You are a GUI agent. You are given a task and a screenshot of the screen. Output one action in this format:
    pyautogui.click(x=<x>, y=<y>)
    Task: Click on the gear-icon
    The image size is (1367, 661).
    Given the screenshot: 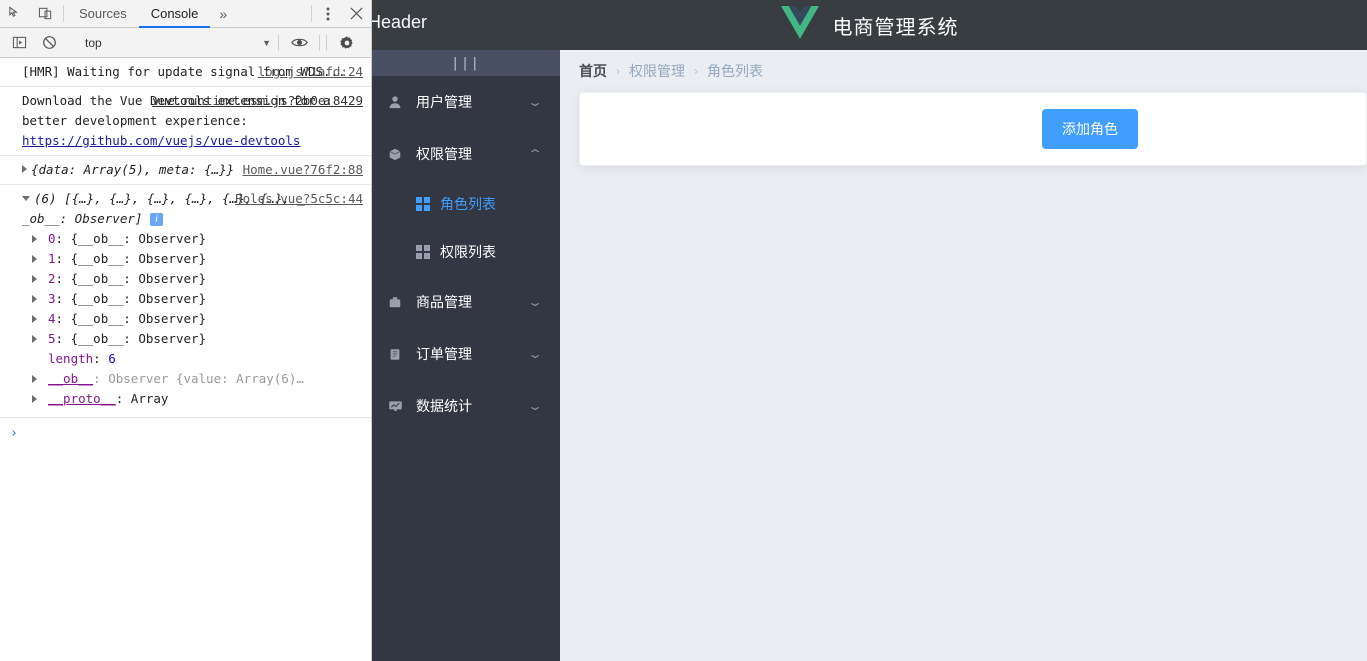 What is the action you would take?
    pyautogui.click(x=347, y=43)
    